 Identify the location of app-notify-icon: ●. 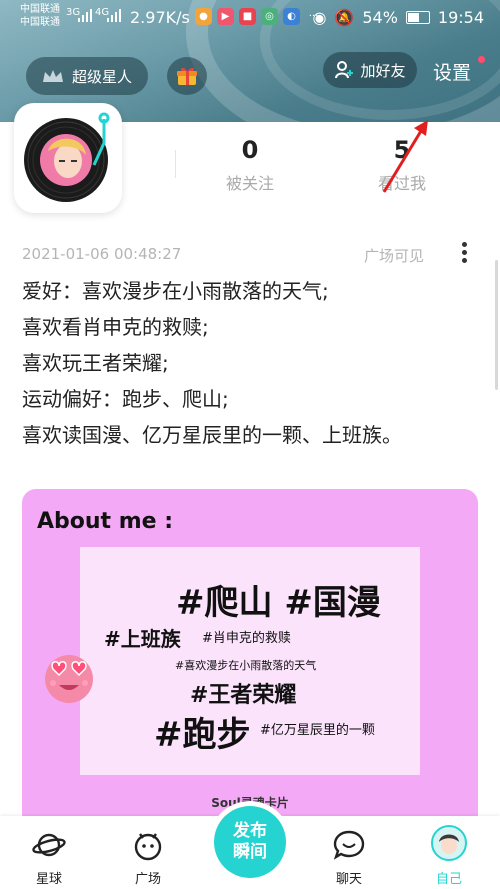
(203, 16).